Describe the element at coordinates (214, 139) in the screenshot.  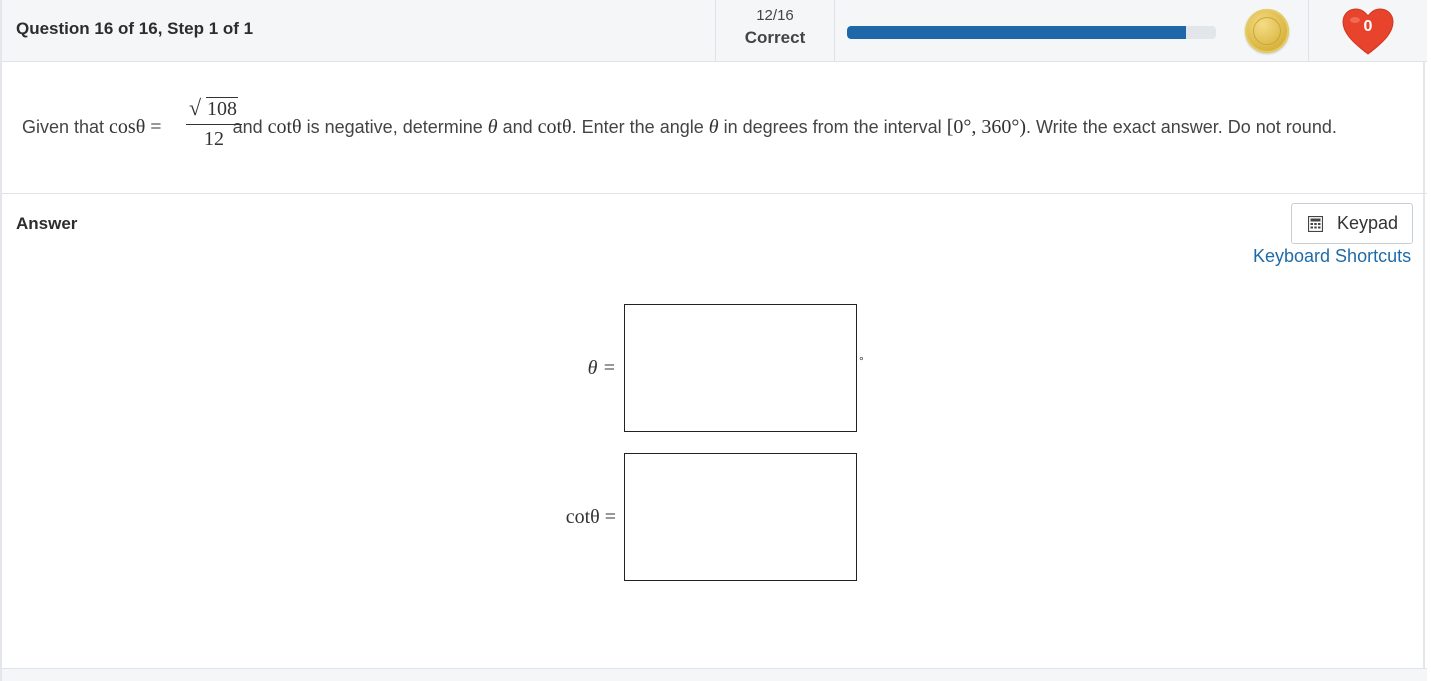
I see `fraction-denominator: 12` at that location.